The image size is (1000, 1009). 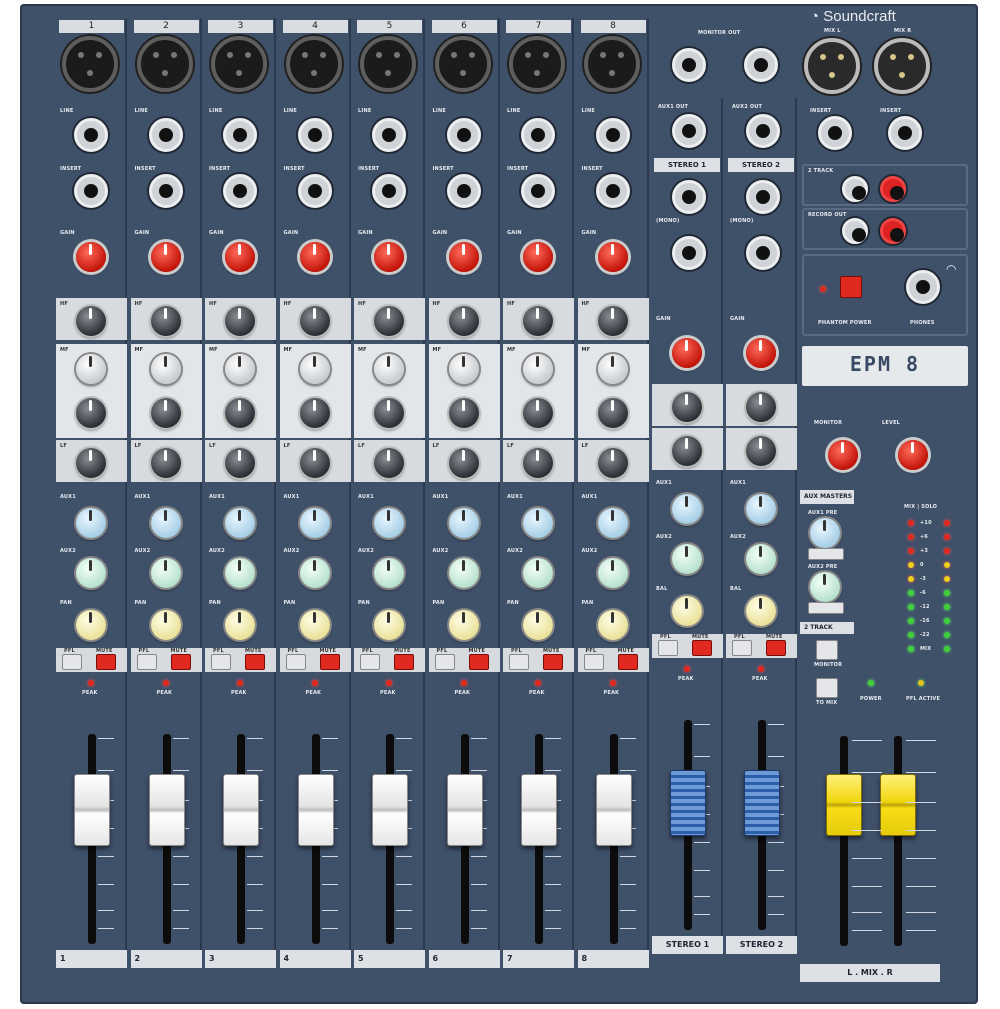 What do you see at coordinates (763, 131) in the screenshot?
I see `aux-out-jack` at bounding box center [763, 131].